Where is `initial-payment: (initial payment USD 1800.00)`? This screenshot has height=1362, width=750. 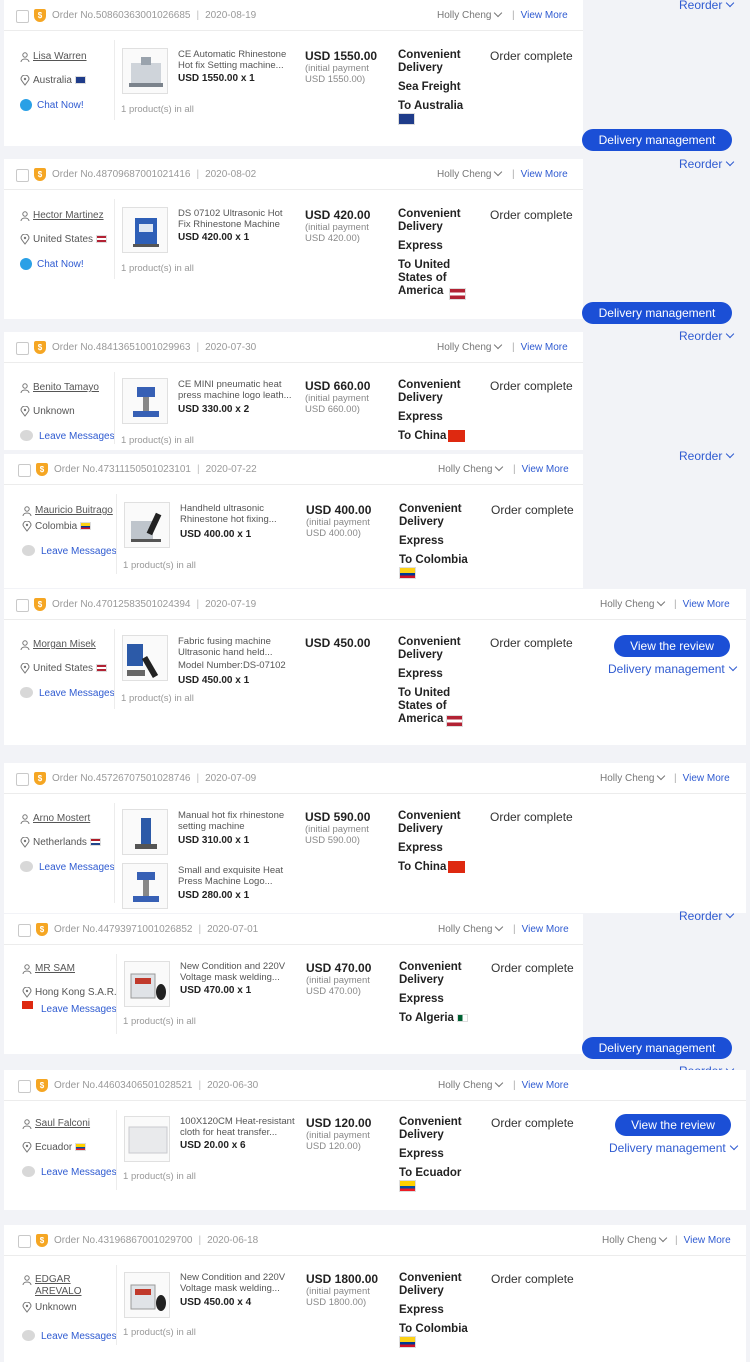
initial-payment: (initial payment USD 1800.00) is located at coordinates (338, 1297).